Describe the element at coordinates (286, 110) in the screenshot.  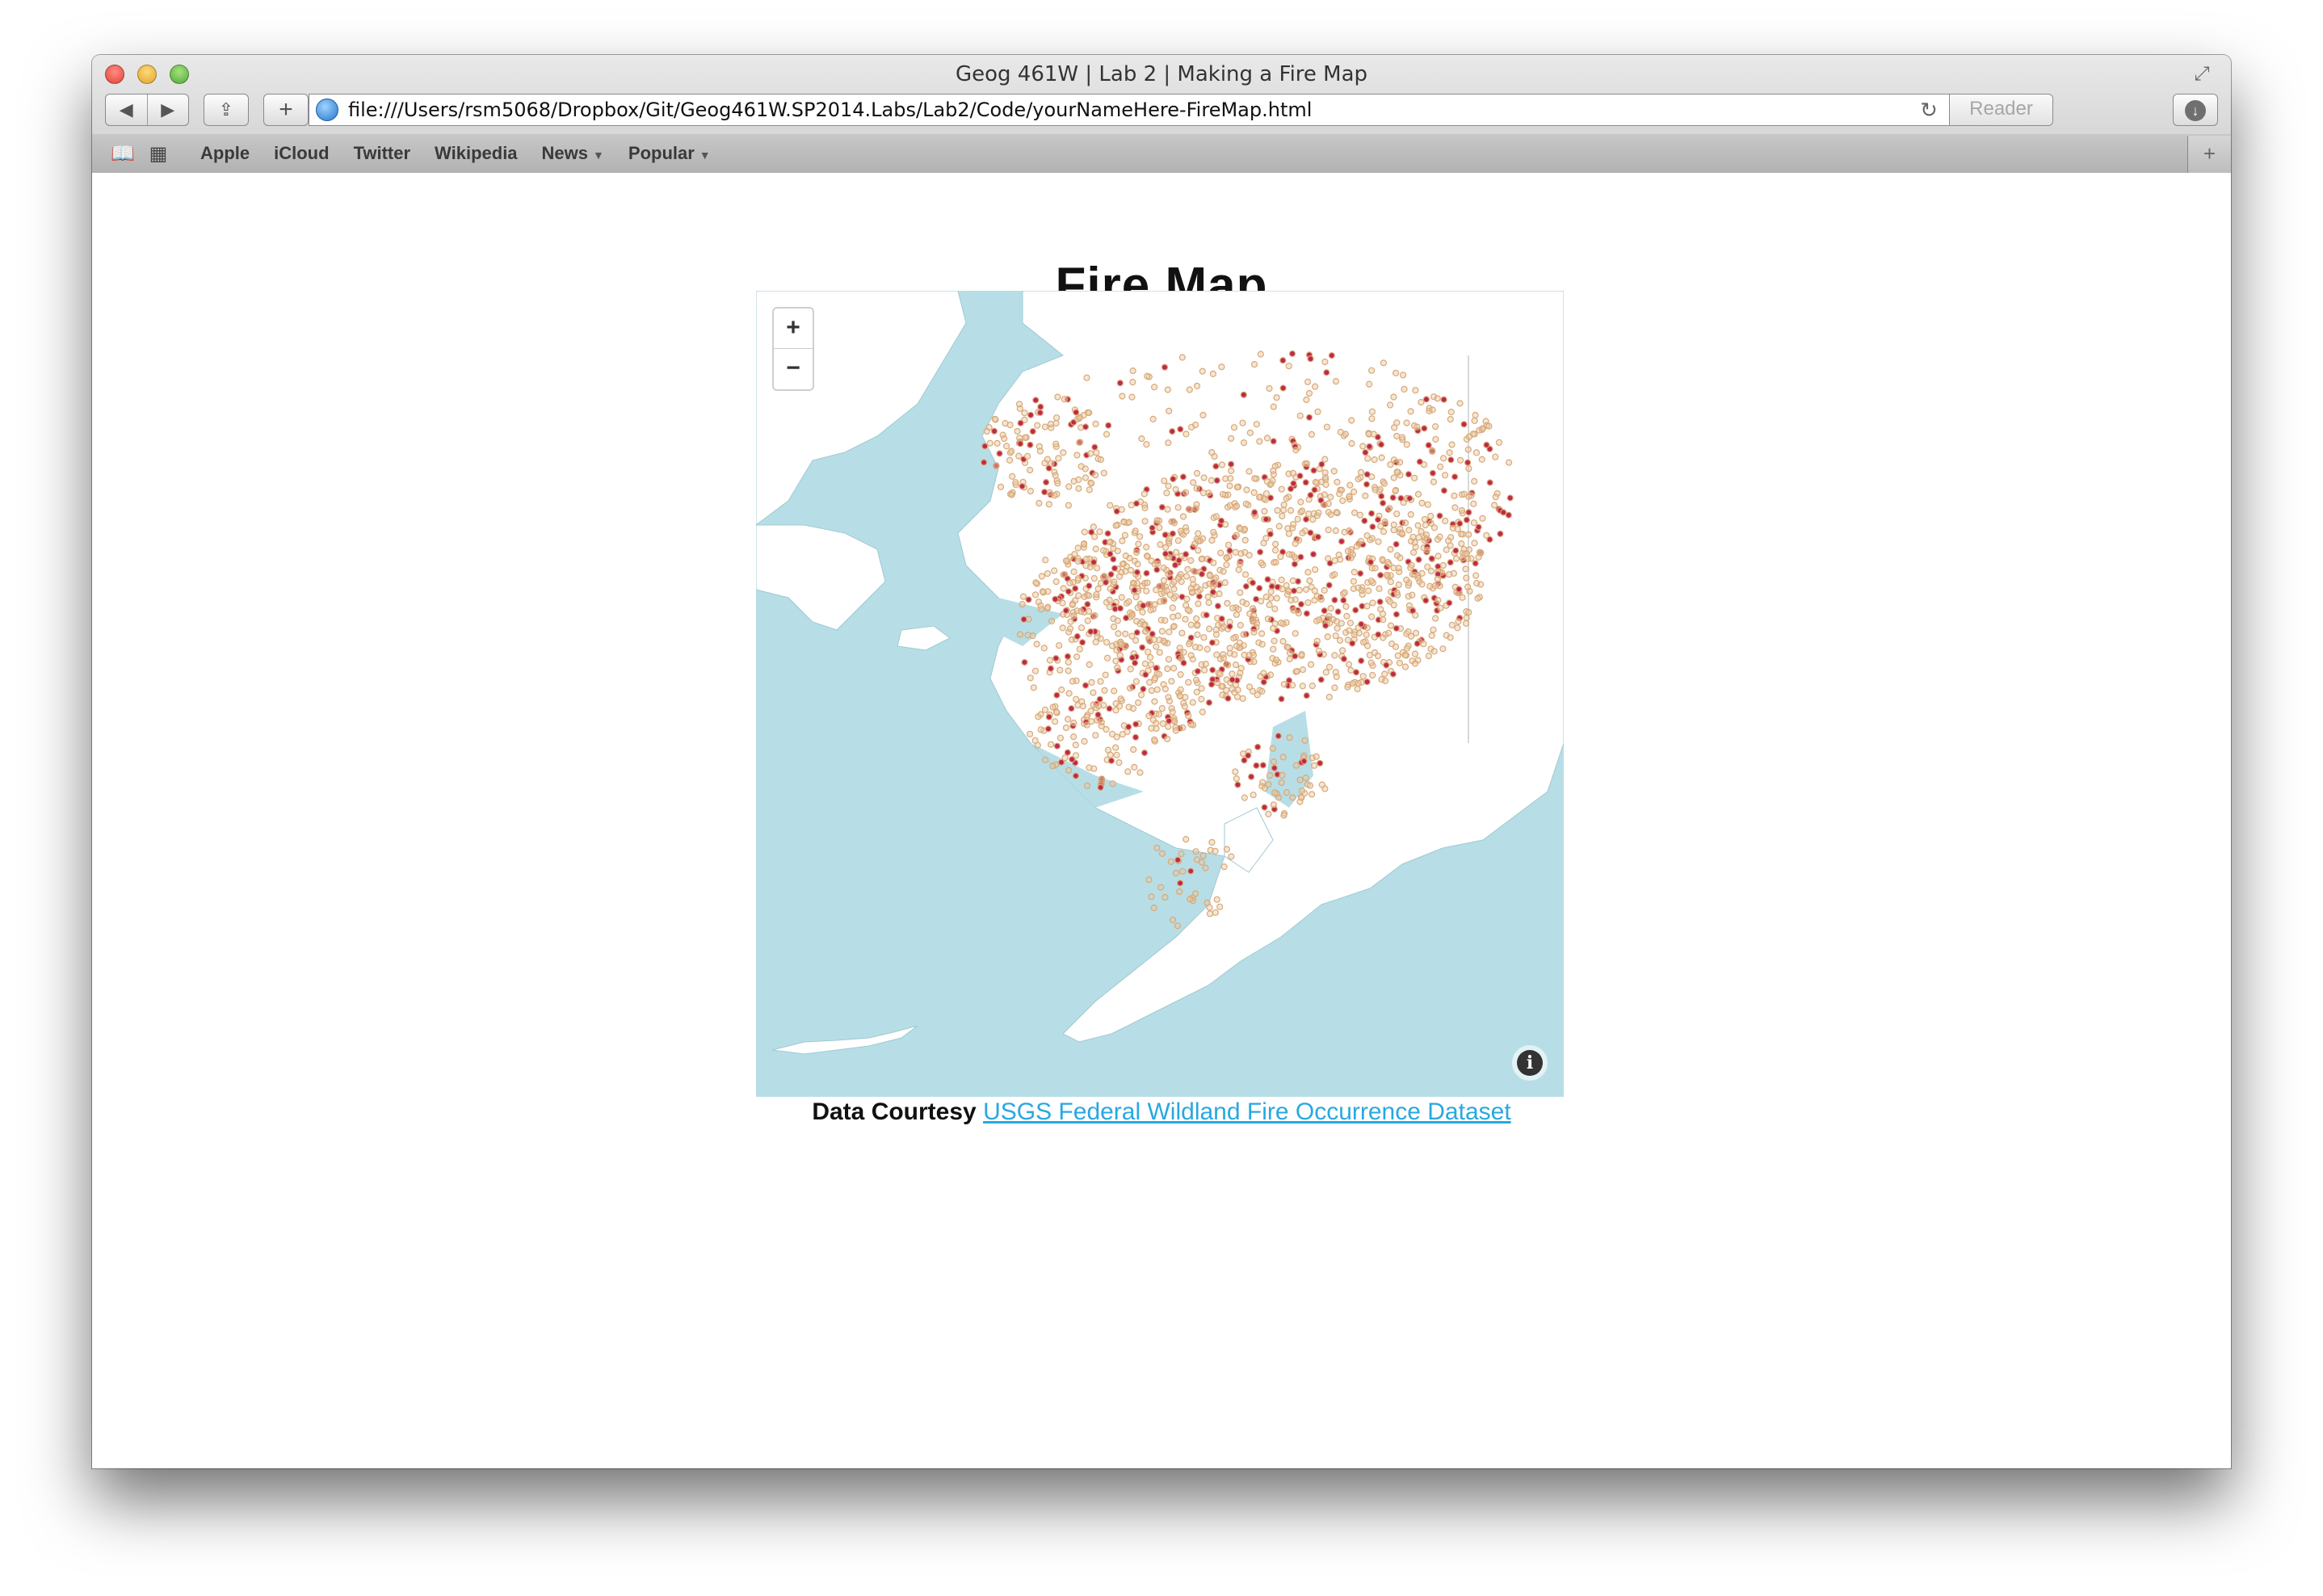
I see `new-tab-button: +` at that location.